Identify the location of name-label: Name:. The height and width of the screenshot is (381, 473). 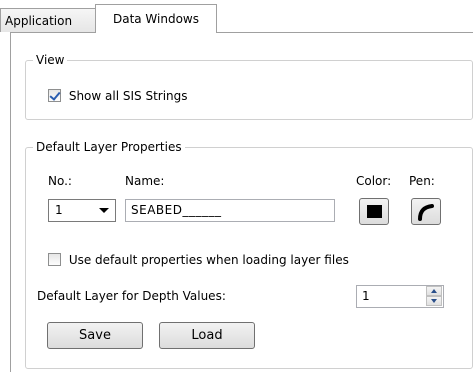
(145, 181).